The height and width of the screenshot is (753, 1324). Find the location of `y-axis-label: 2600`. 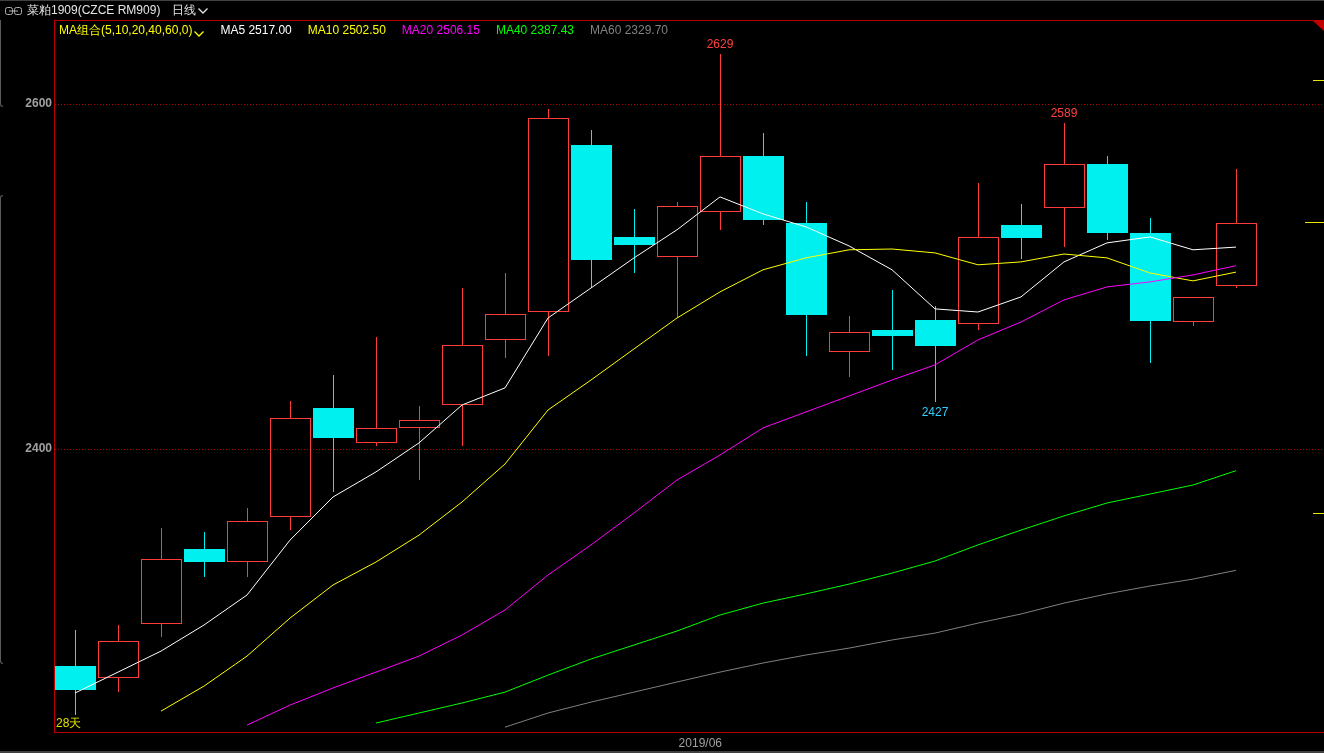

y-axis-label: 2600 is located at coordinates (38, 102).